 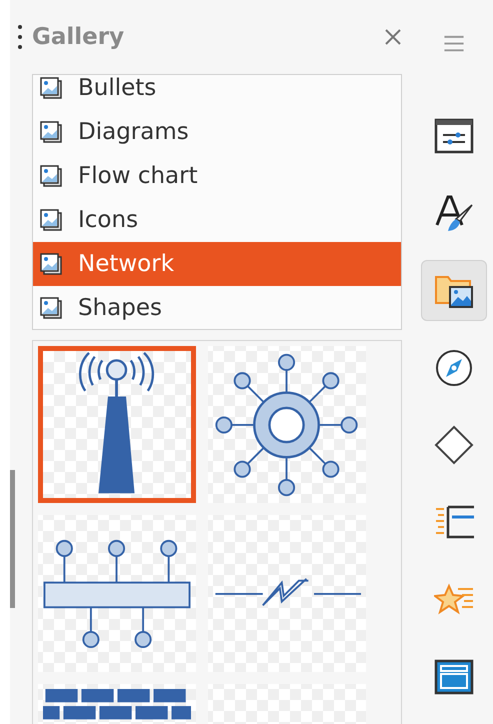 What do you see at coordinates (454, 44) in the screenshot?
I see `menu-icon` at bounding box center [454, 44].